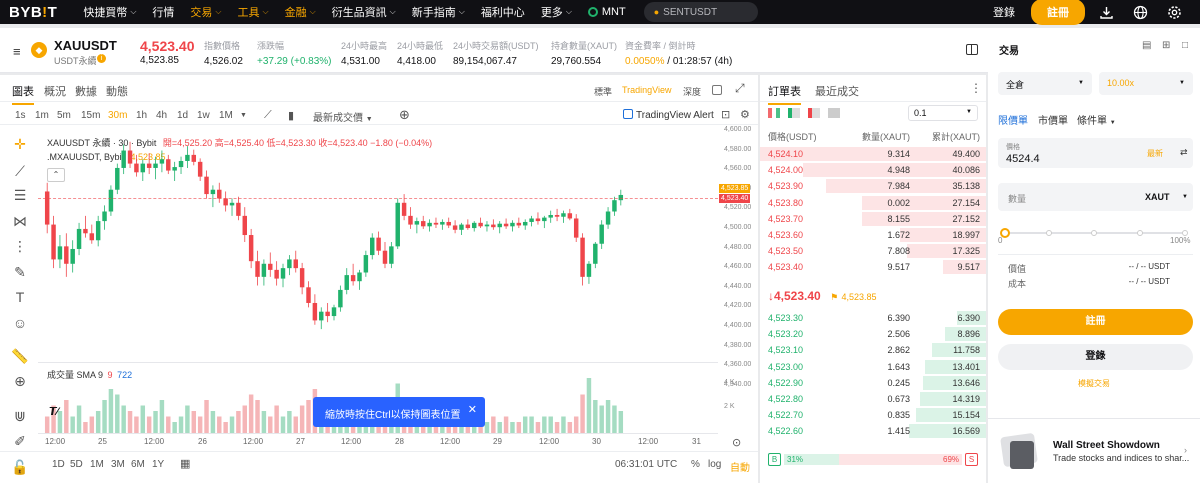  What do you see at coordinates (873, 350) in the screenshot?
I see `orderbook-row: 4,523.10 2.862 11.758` at bounding box center [873, 350].